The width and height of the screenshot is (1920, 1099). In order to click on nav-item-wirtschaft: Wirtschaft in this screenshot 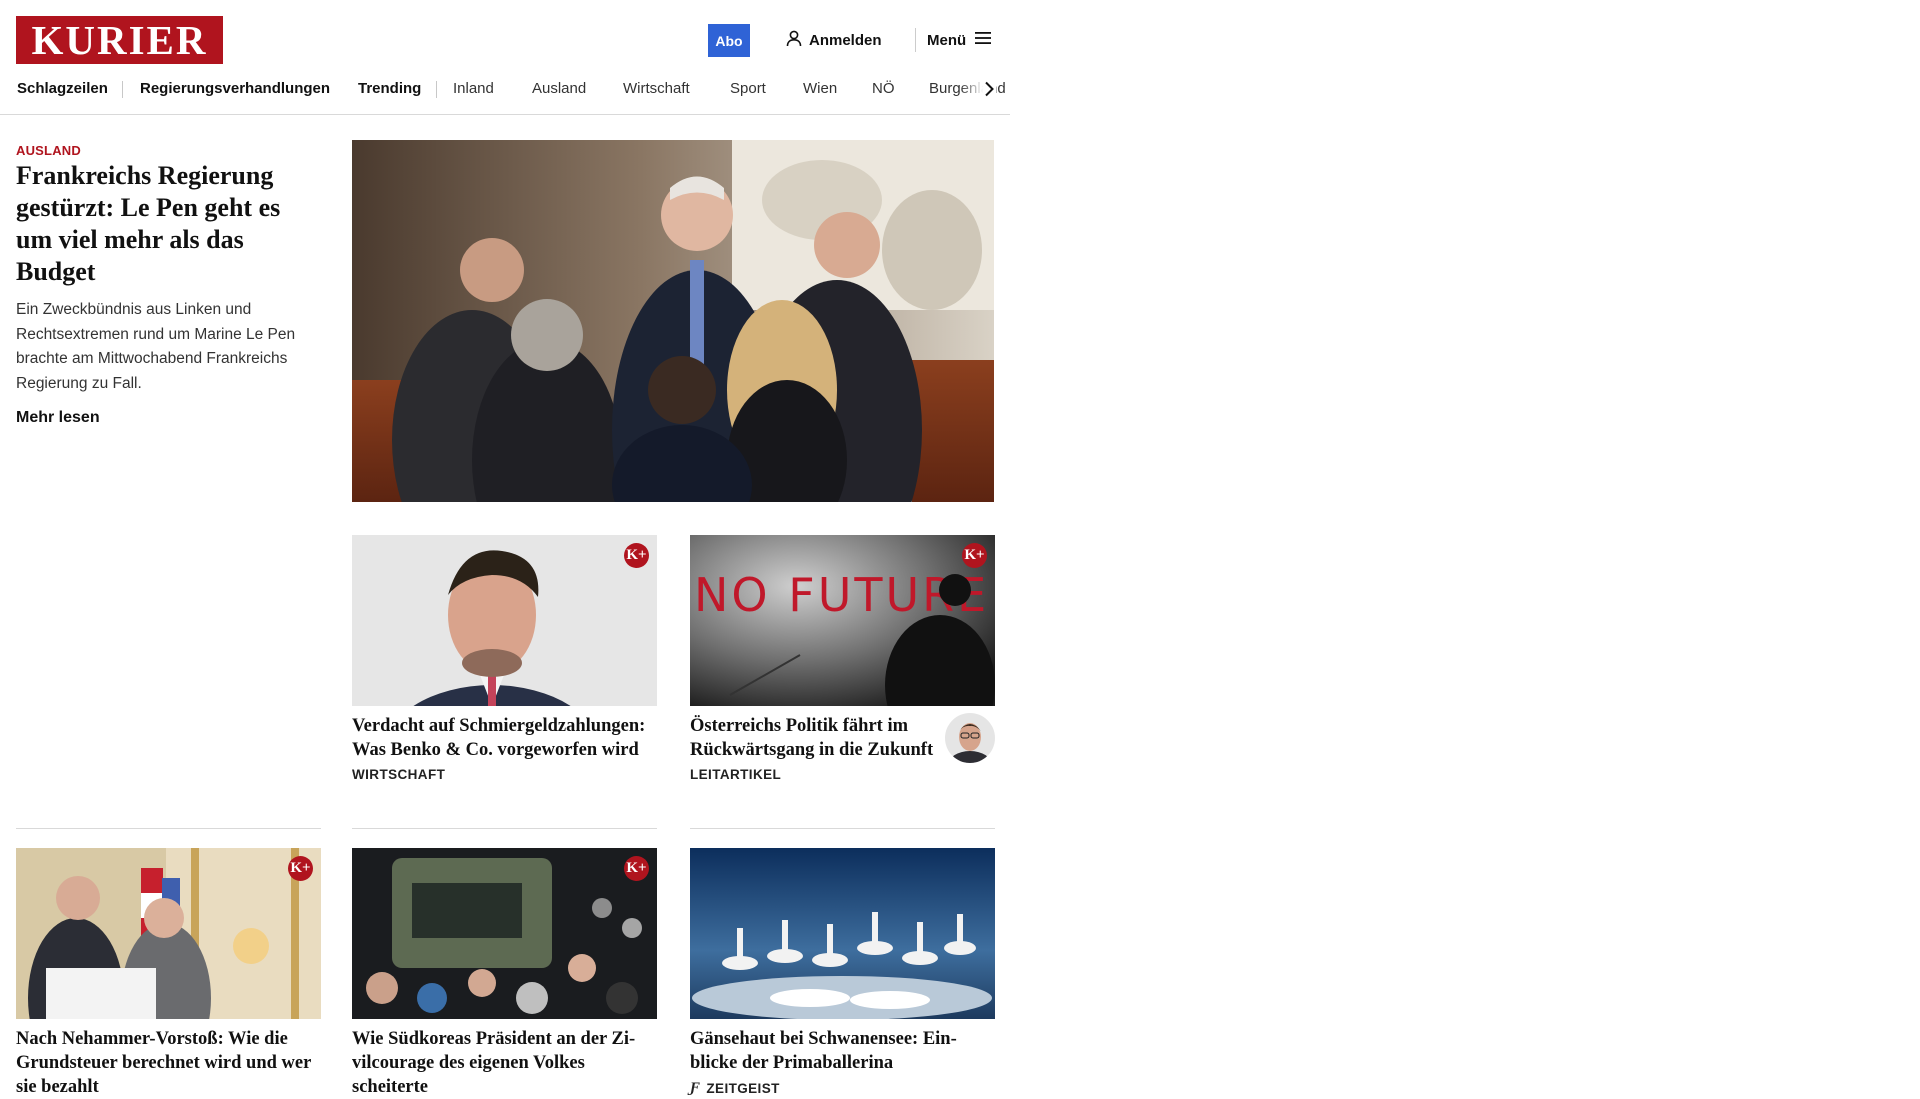, I will do `click(656, 88)`.